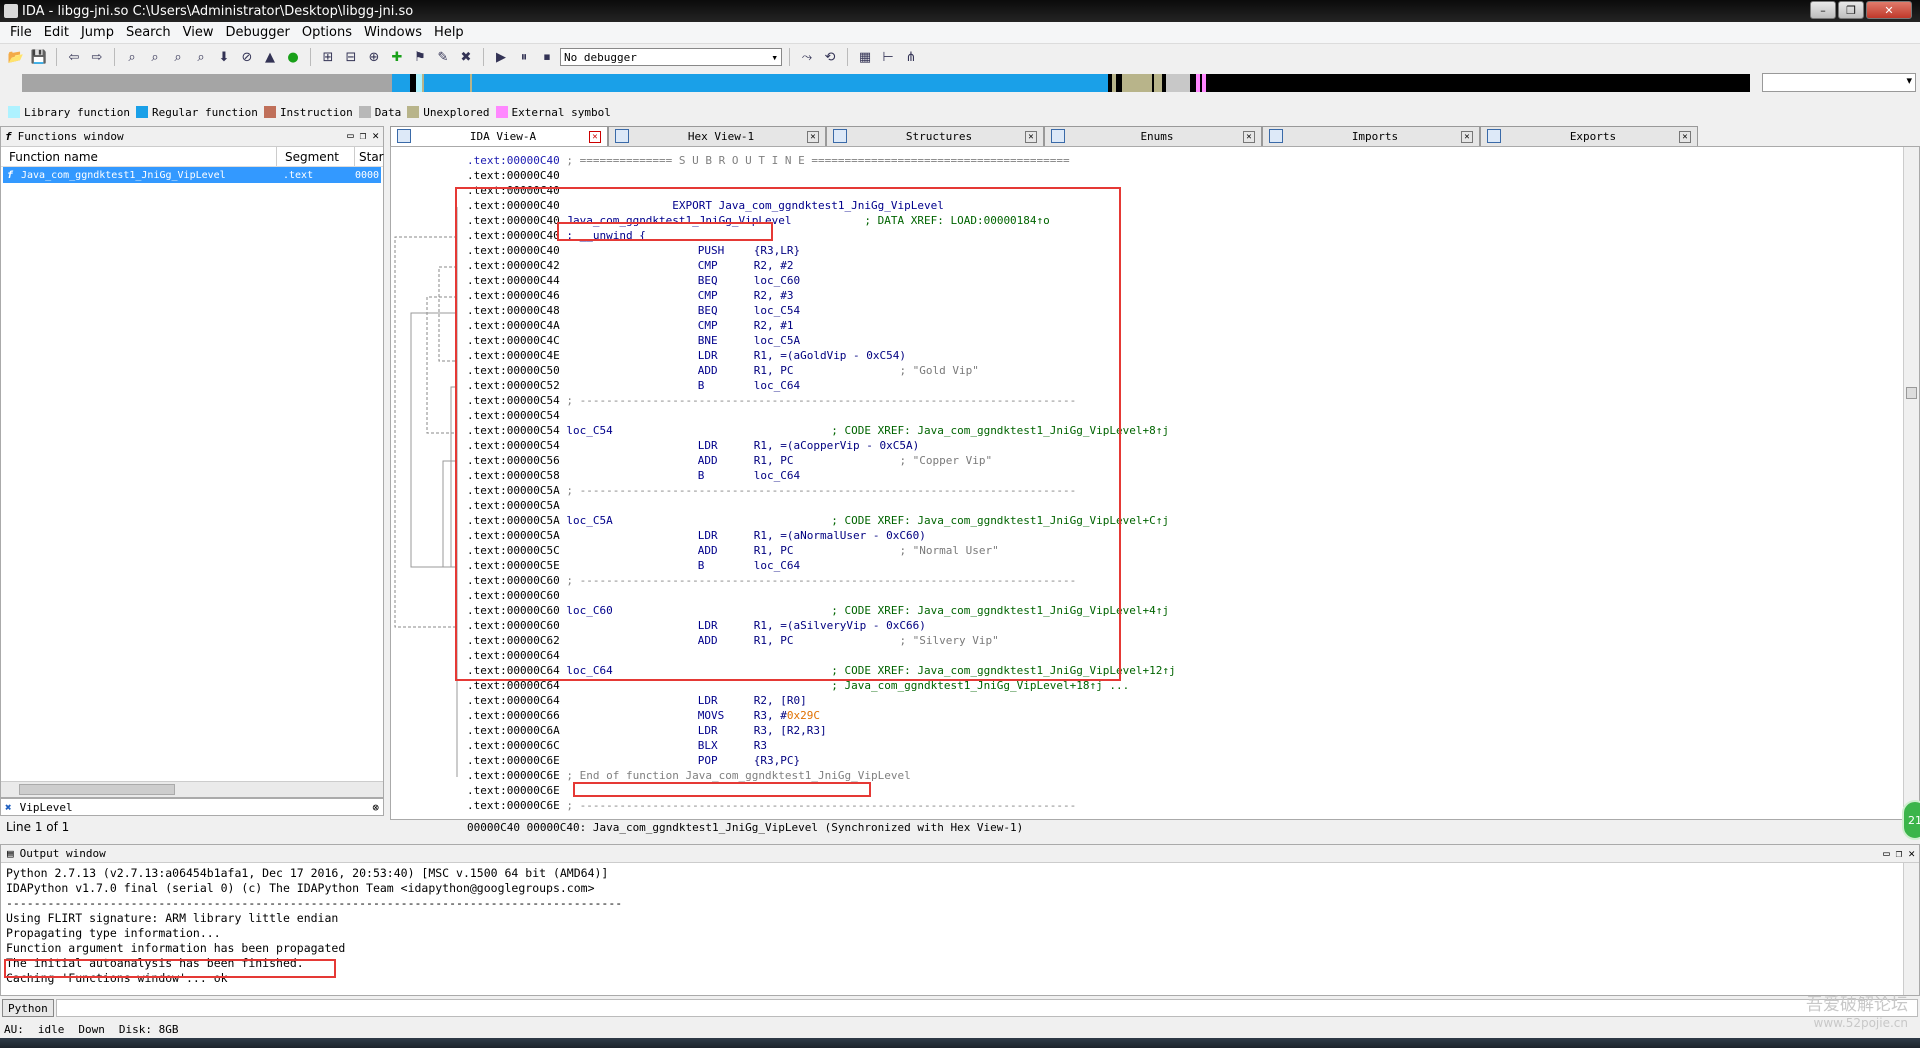  Describe the element at coordinates (196, 807) in the screenshot. I see `filter-text: VipLevel` at that location.